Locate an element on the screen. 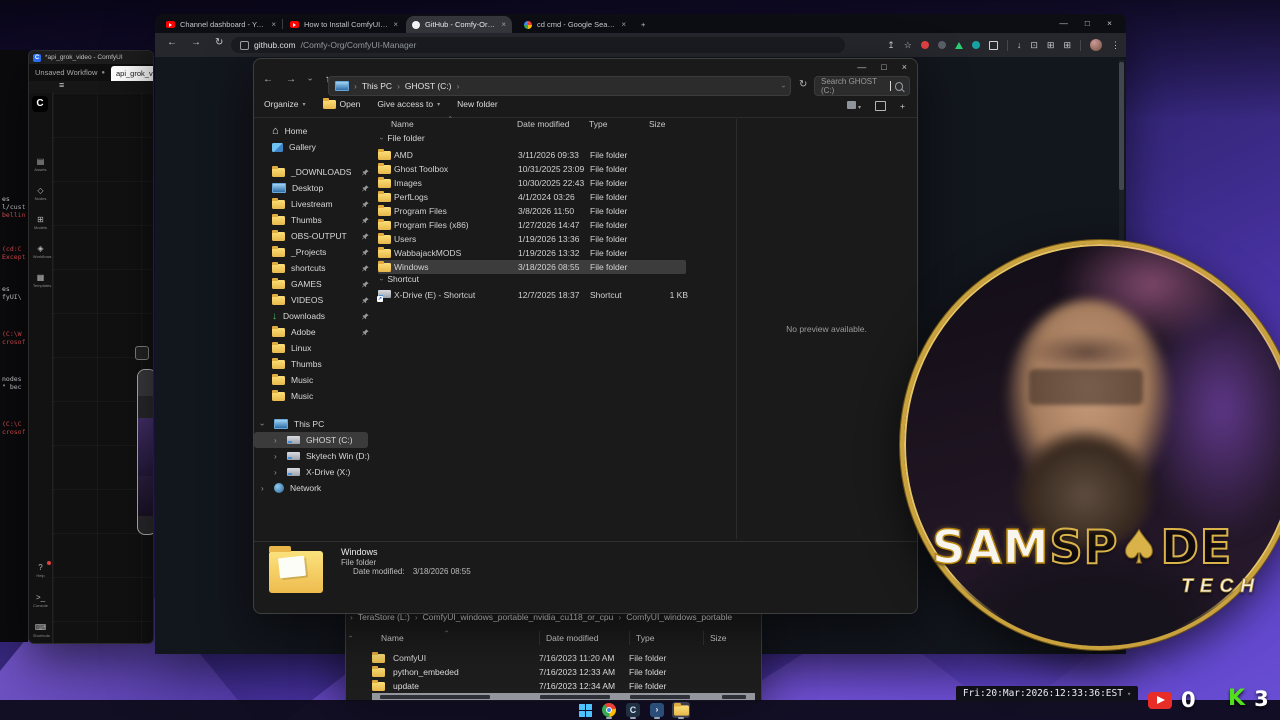 This screenshot has width=1280, height=720. canvas-widget is located at coordinates (142, 353).